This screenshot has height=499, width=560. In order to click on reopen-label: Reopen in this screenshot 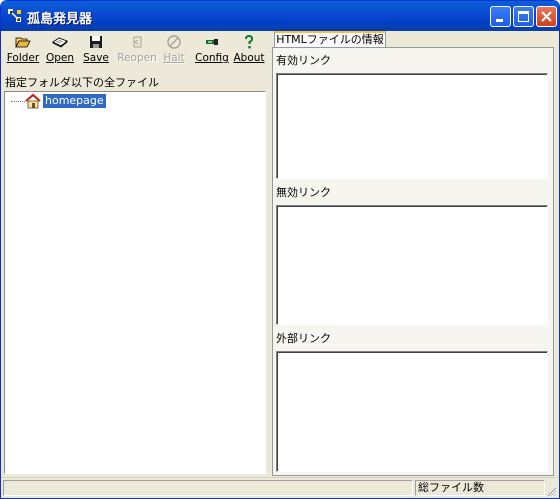, I will do `click(137, 58)`.